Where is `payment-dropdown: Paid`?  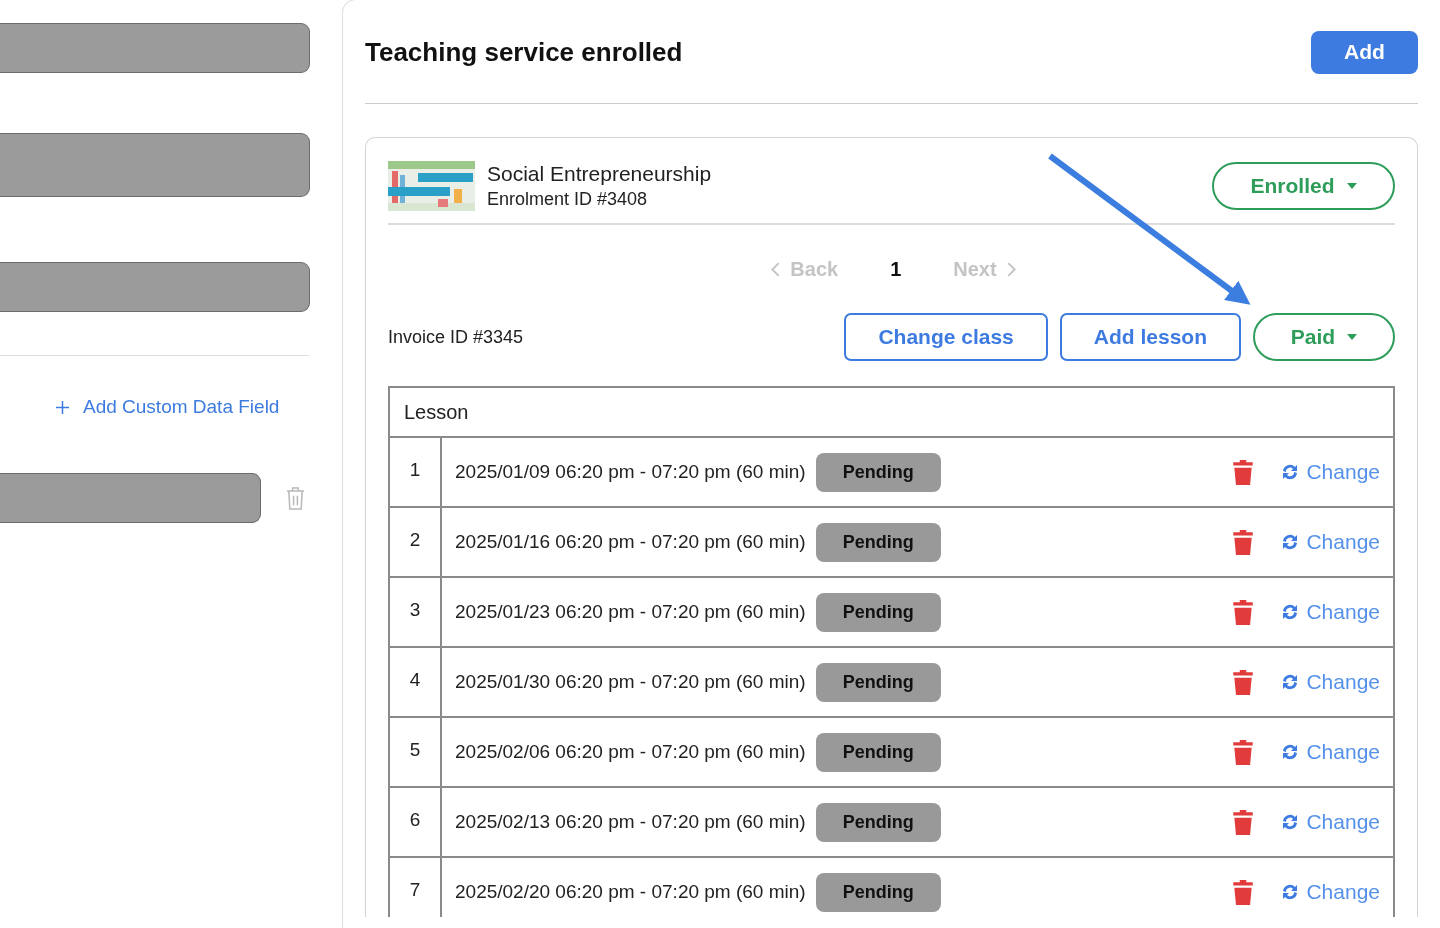 payment-dropdown: Paid is located at coordinates (1324, 337).